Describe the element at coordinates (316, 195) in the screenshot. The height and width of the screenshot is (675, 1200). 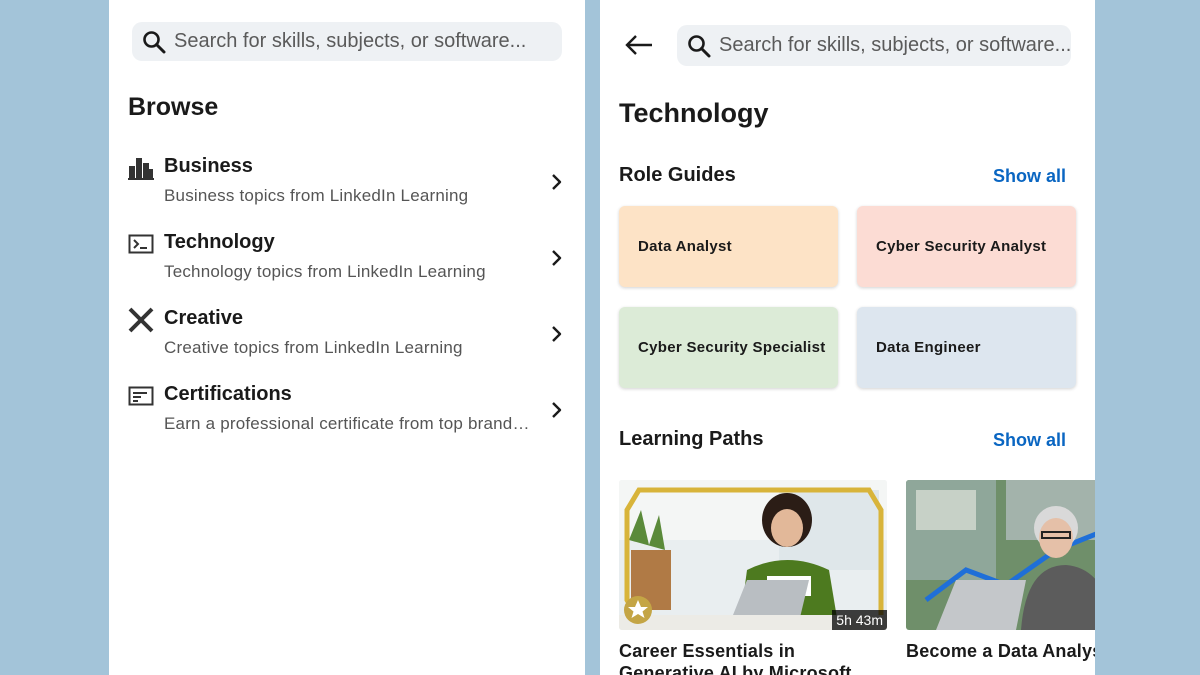
I see `category-description: Business topics from LinkedIn Learning` at that location.